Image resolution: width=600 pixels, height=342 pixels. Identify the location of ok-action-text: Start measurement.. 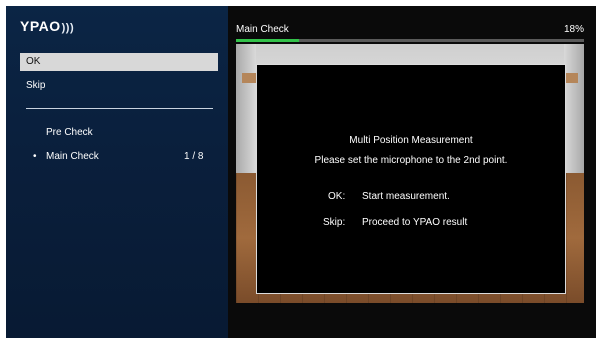
(406, 196).